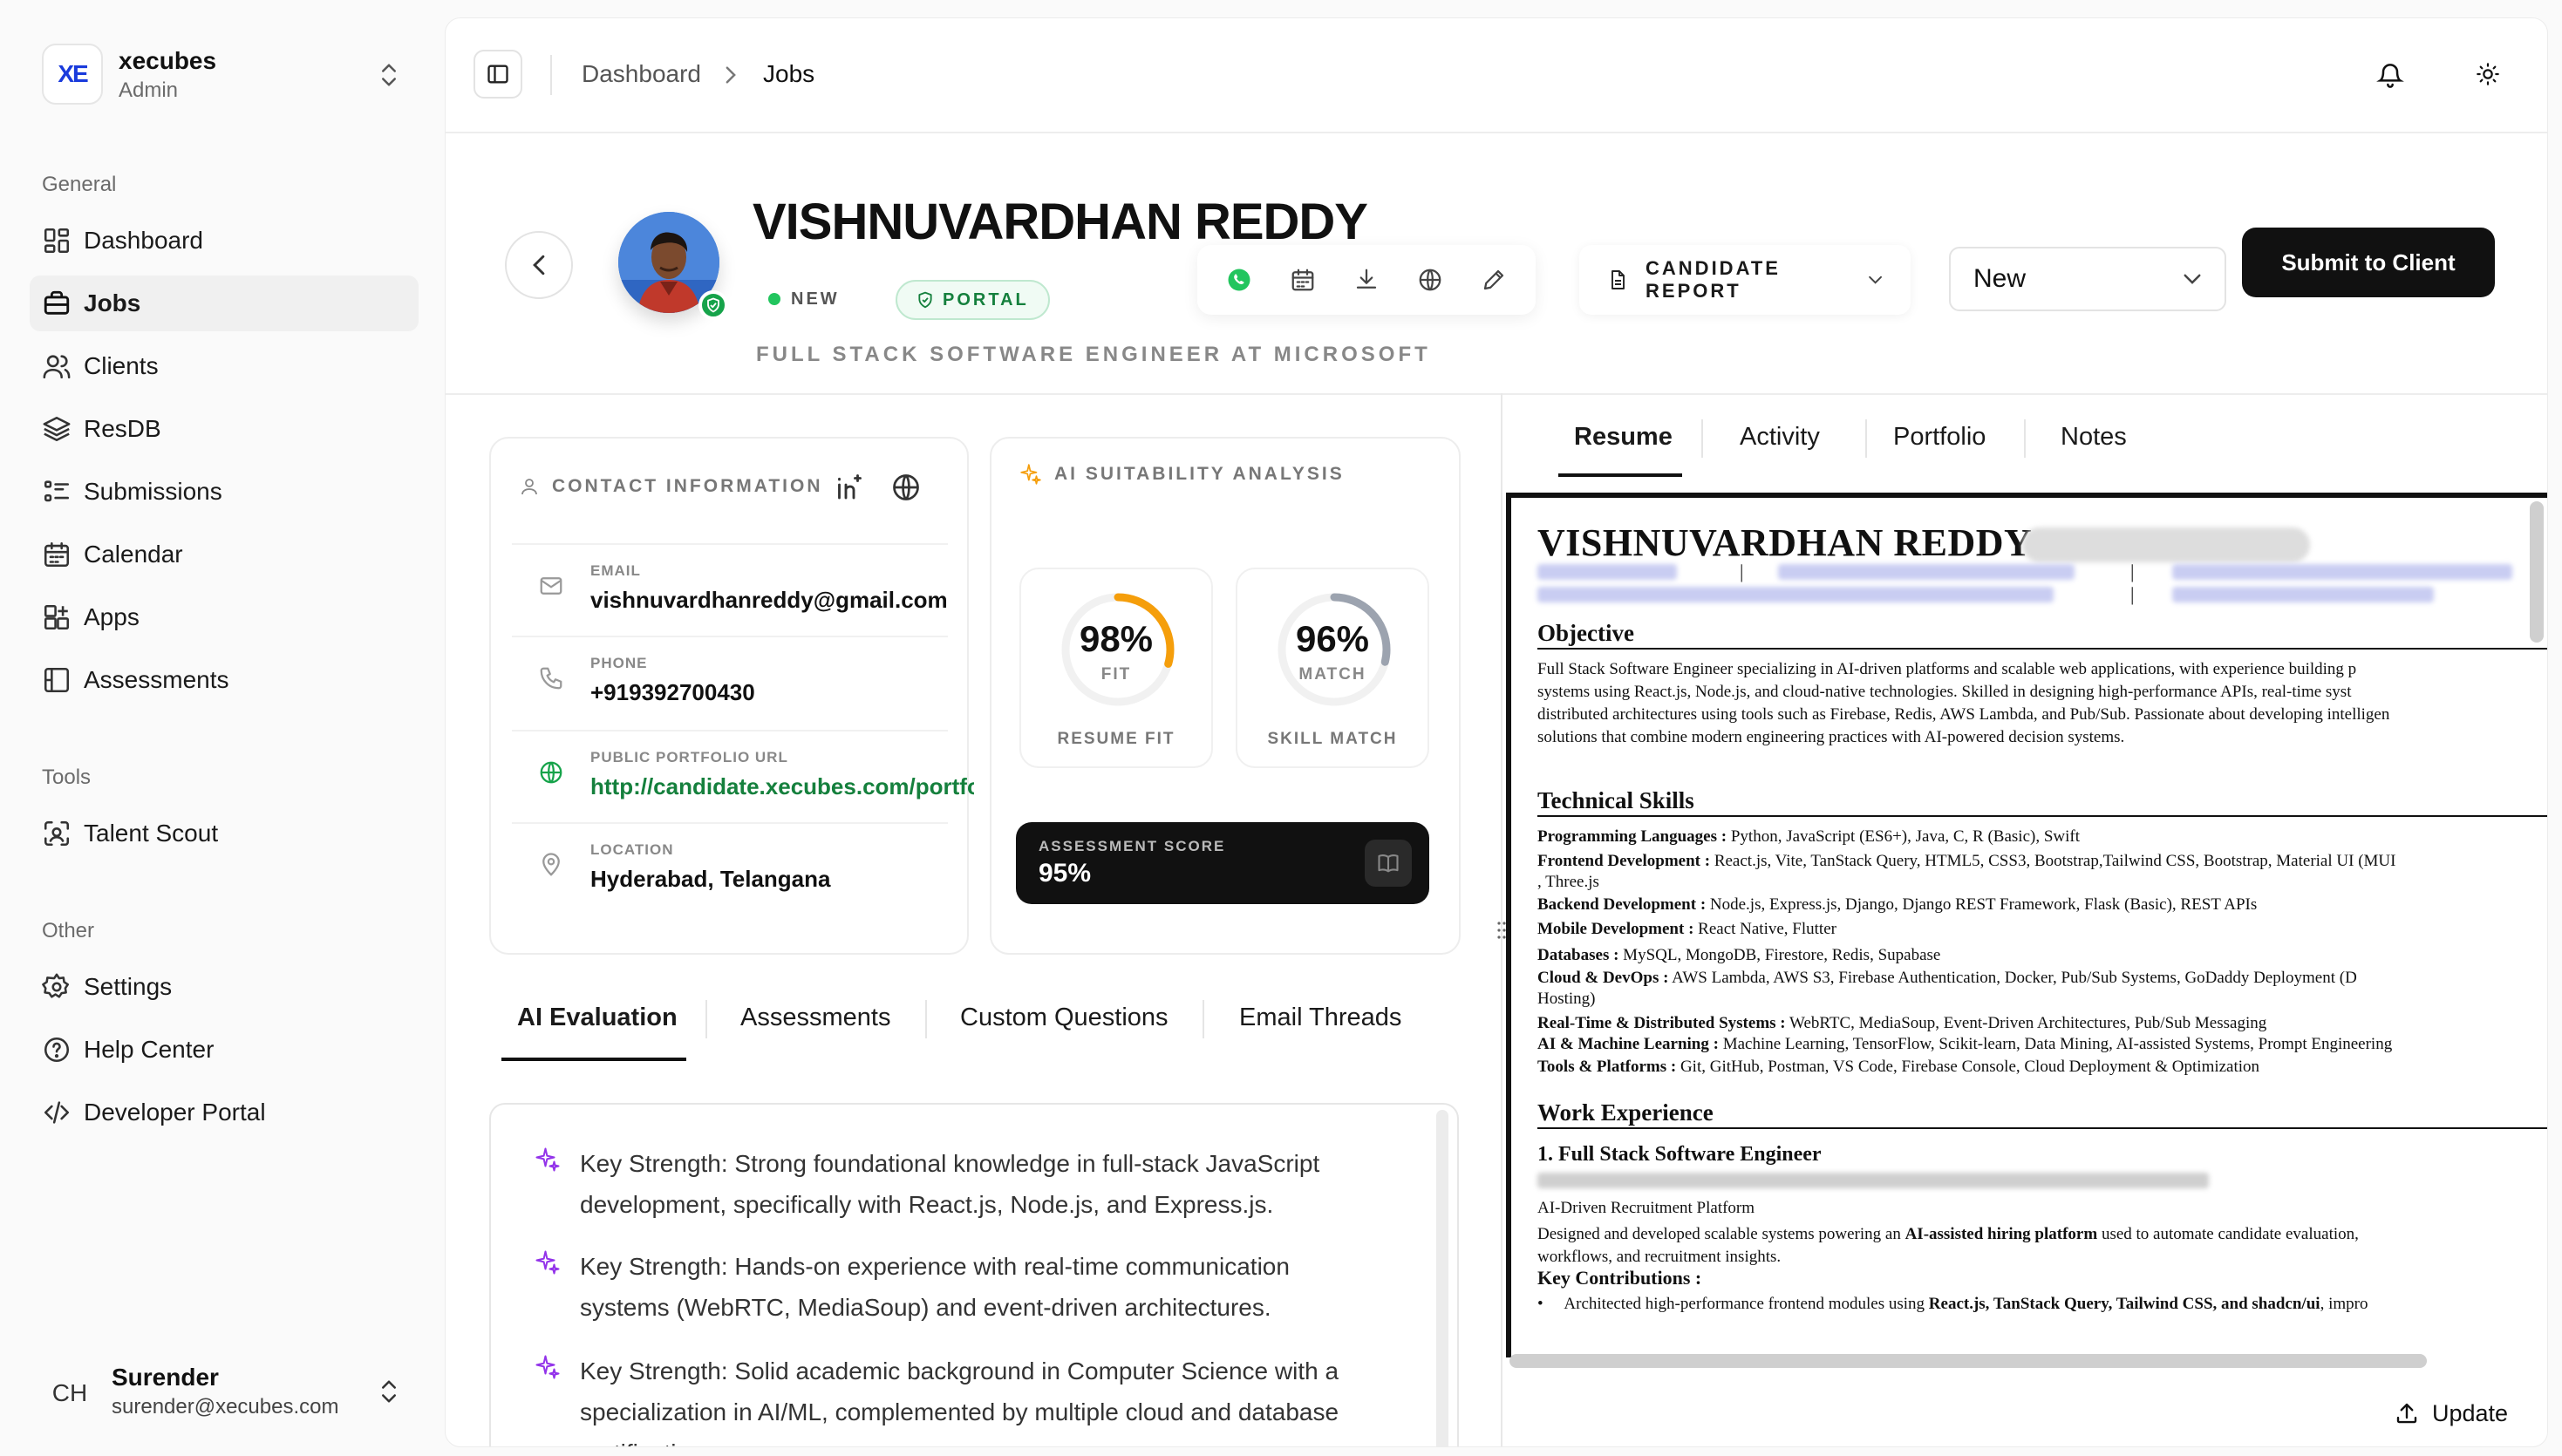 This screenshot has height=1456, width=2562. What do you see at coordinates (788, 74) in the screenshot?
I see `breadcrumb-current: Jobs` at bounding box center [788, 74].